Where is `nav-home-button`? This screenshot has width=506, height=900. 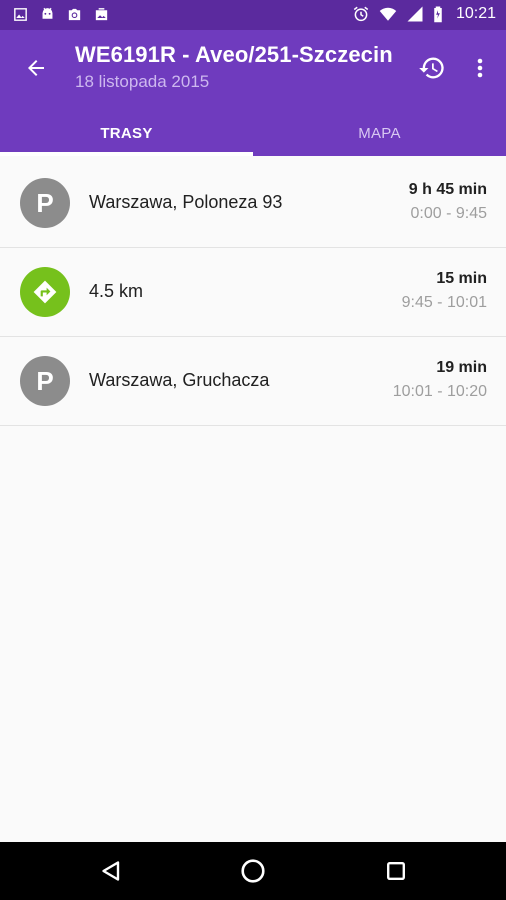 nav-home-button is located at coordinates (253, 871).